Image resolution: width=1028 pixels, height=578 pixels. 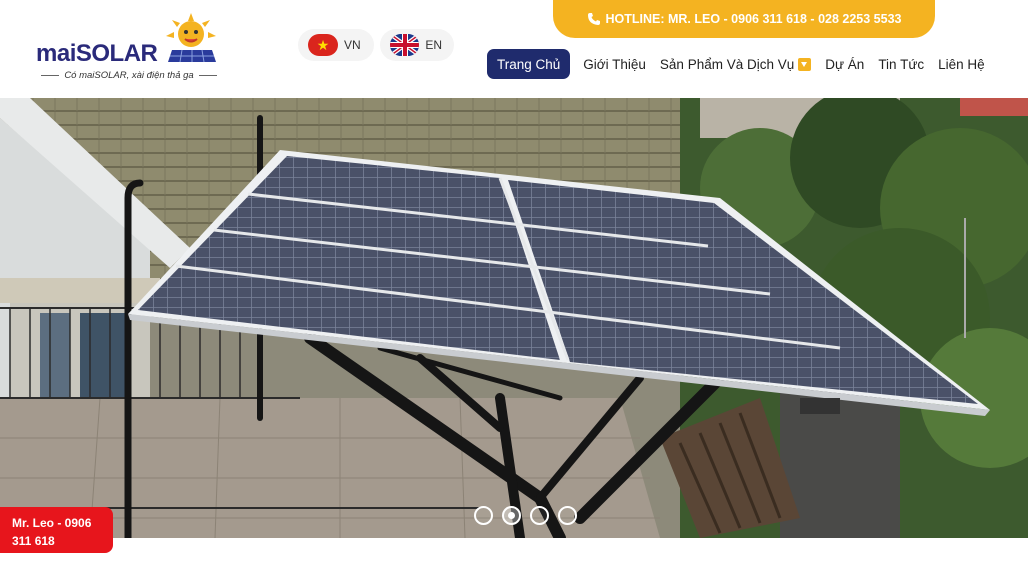 I want to click on logo-tagline: Có maiSOLAR, xài điện thả ga, so click(x=129, y=75).